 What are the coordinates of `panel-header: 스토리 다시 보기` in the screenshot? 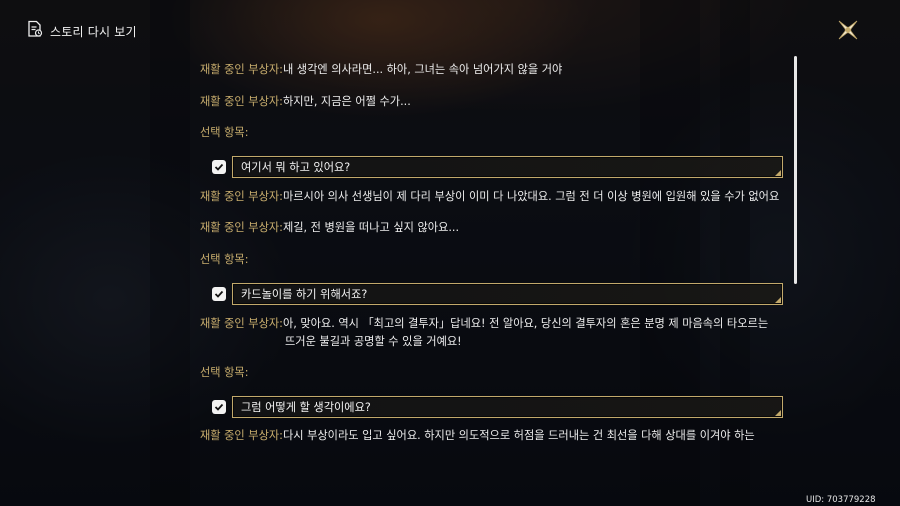 It's located at (81, 31).